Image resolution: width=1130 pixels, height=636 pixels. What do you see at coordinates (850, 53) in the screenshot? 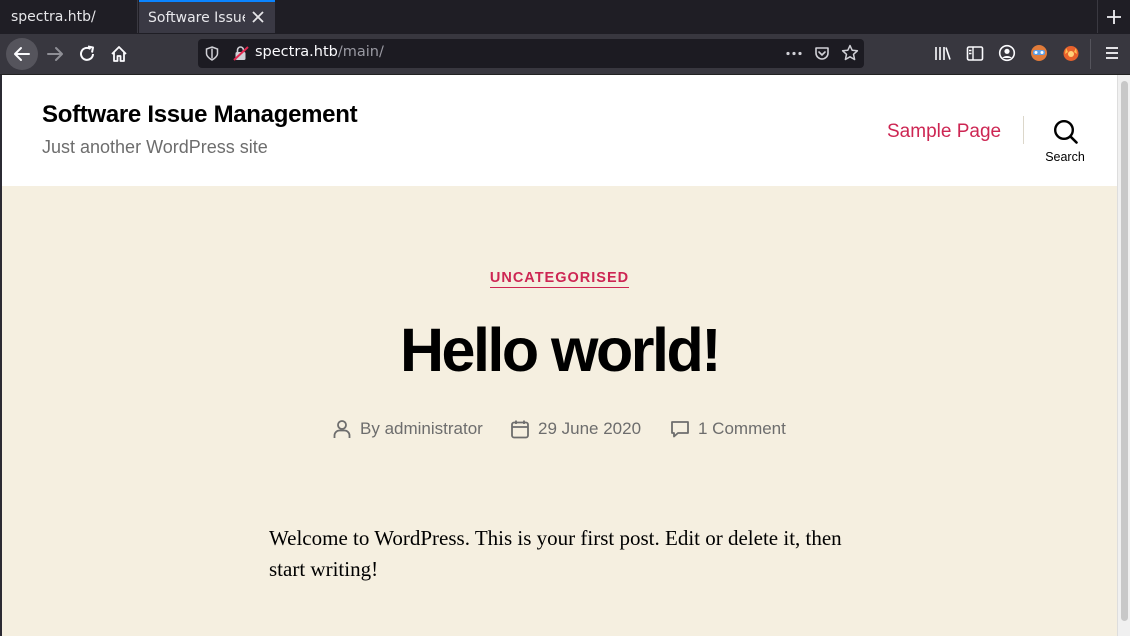
I see `bookmark-star-icon` at bounding box center [850, 53].